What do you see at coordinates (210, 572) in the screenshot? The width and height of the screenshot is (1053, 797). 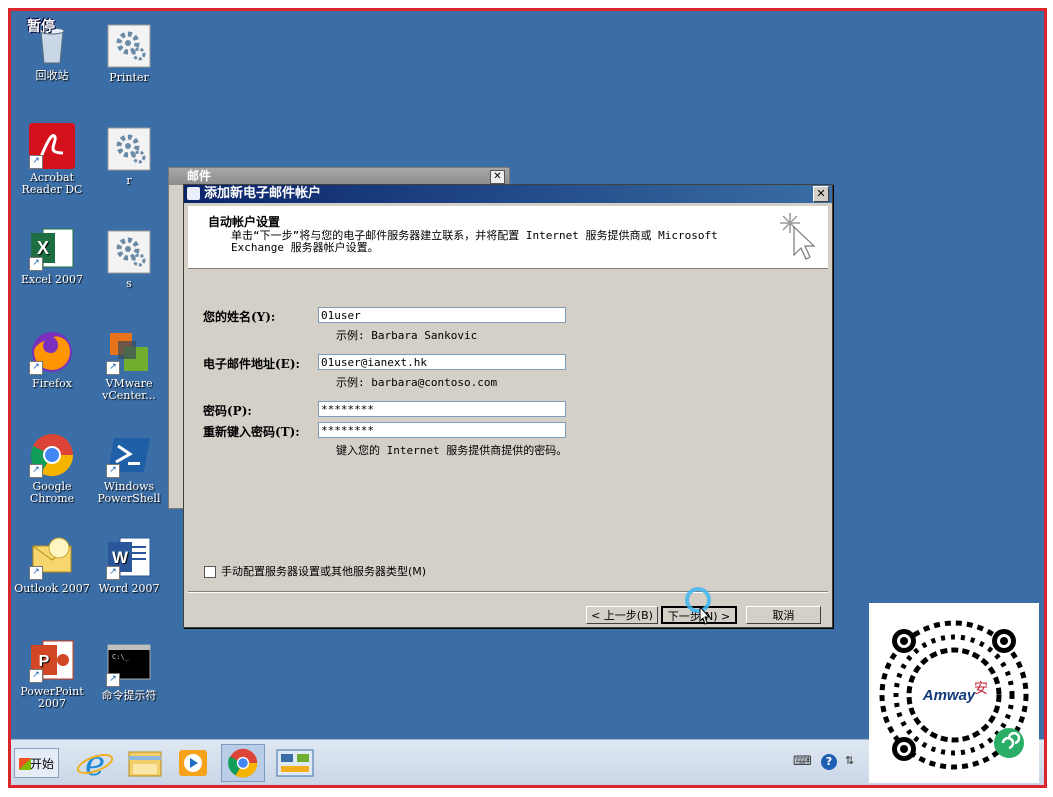 I see `checkbox-box` at bounding box center [210, 572].